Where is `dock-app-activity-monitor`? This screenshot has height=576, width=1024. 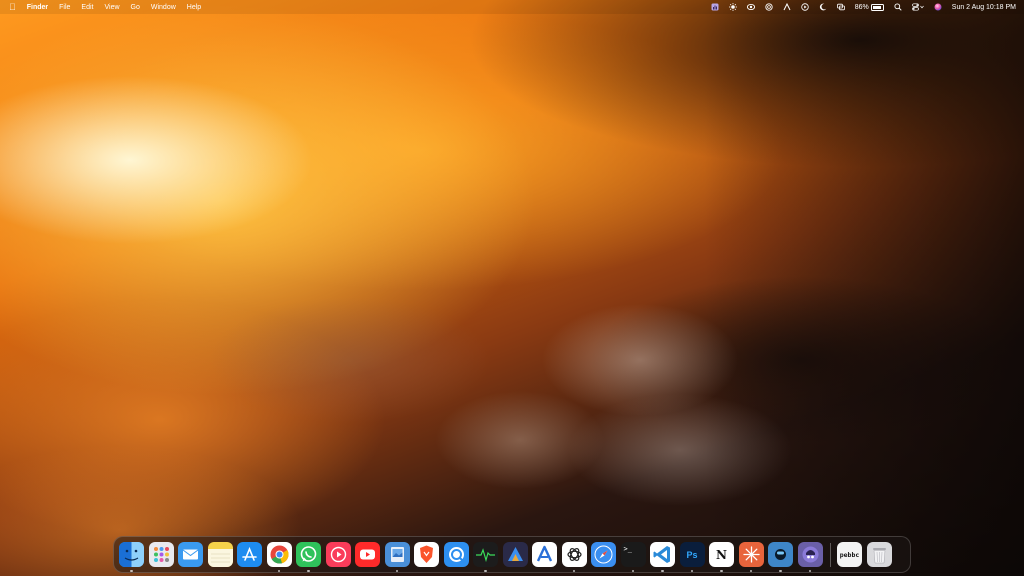
dock-app-activity-monitor is located at coordinates (485, 557).